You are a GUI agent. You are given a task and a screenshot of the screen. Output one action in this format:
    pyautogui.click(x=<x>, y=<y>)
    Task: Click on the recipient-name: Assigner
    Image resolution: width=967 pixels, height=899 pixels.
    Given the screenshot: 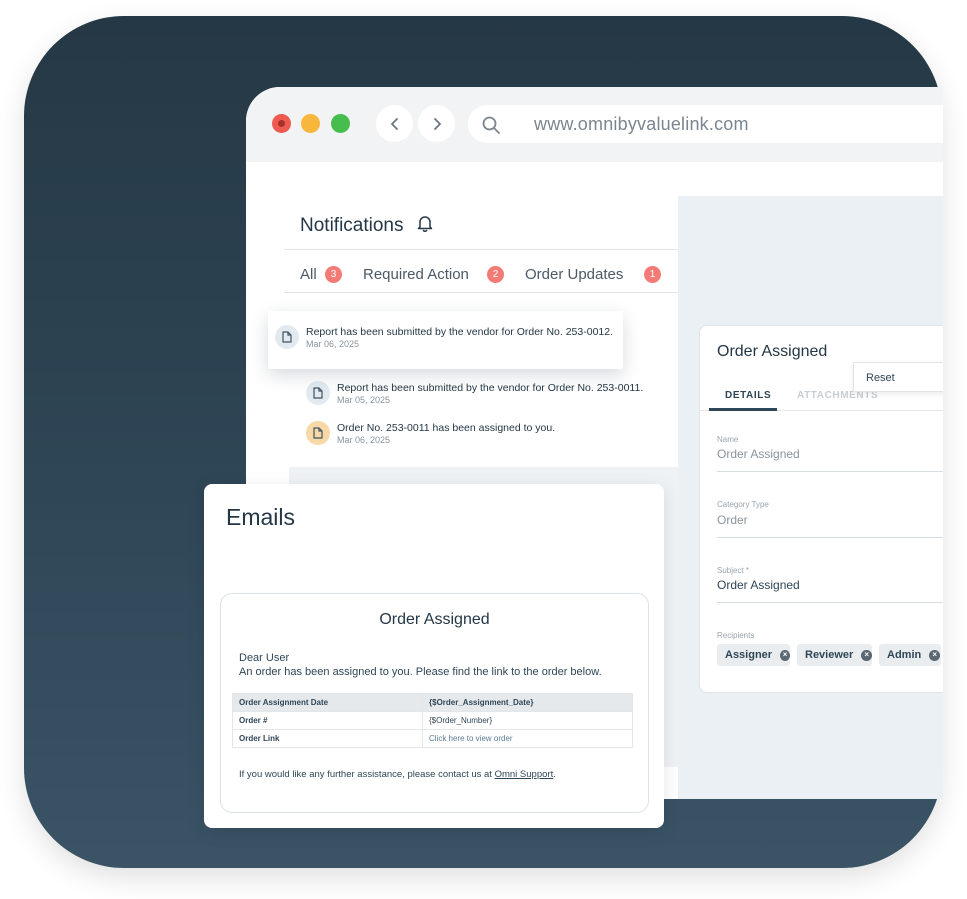 What is the action you would take?
    pyautogui.click(x=749, y=655)
    